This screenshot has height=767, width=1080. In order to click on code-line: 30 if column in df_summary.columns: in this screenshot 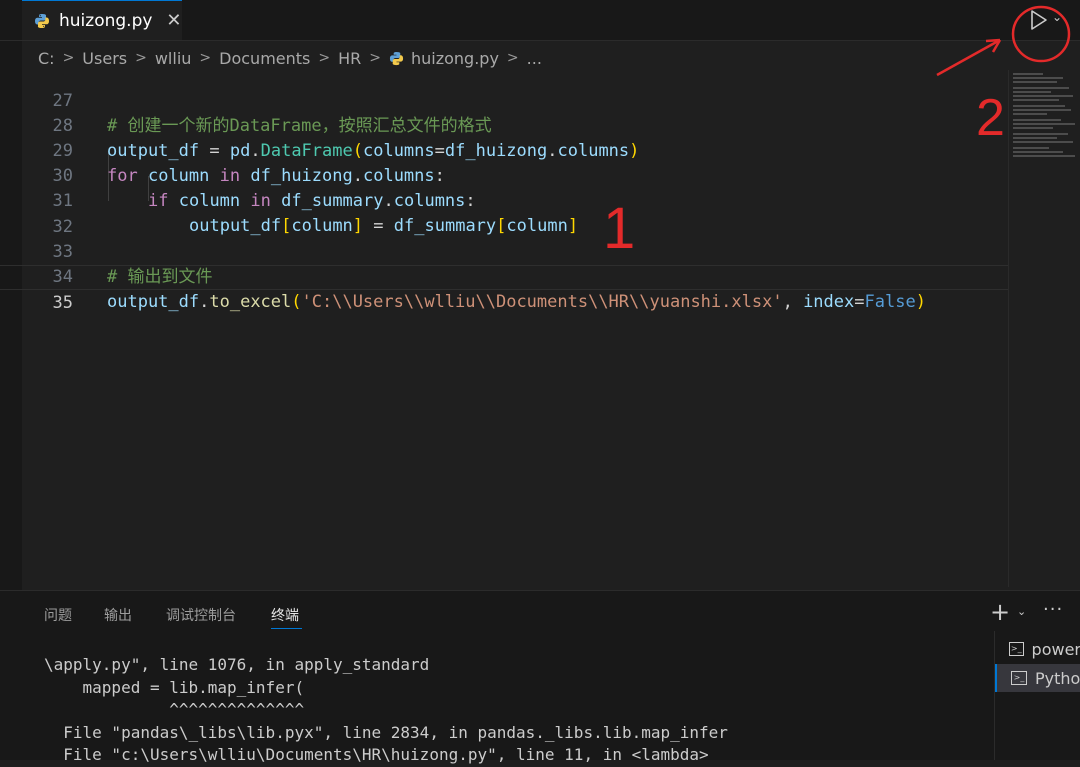, I will do `click(504, 175)`.